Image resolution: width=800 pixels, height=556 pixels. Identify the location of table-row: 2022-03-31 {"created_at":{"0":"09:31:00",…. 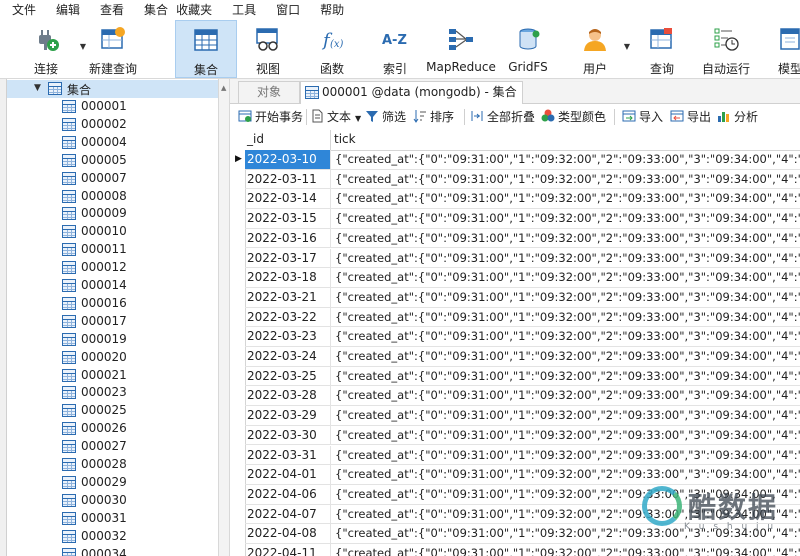
(522, 455).